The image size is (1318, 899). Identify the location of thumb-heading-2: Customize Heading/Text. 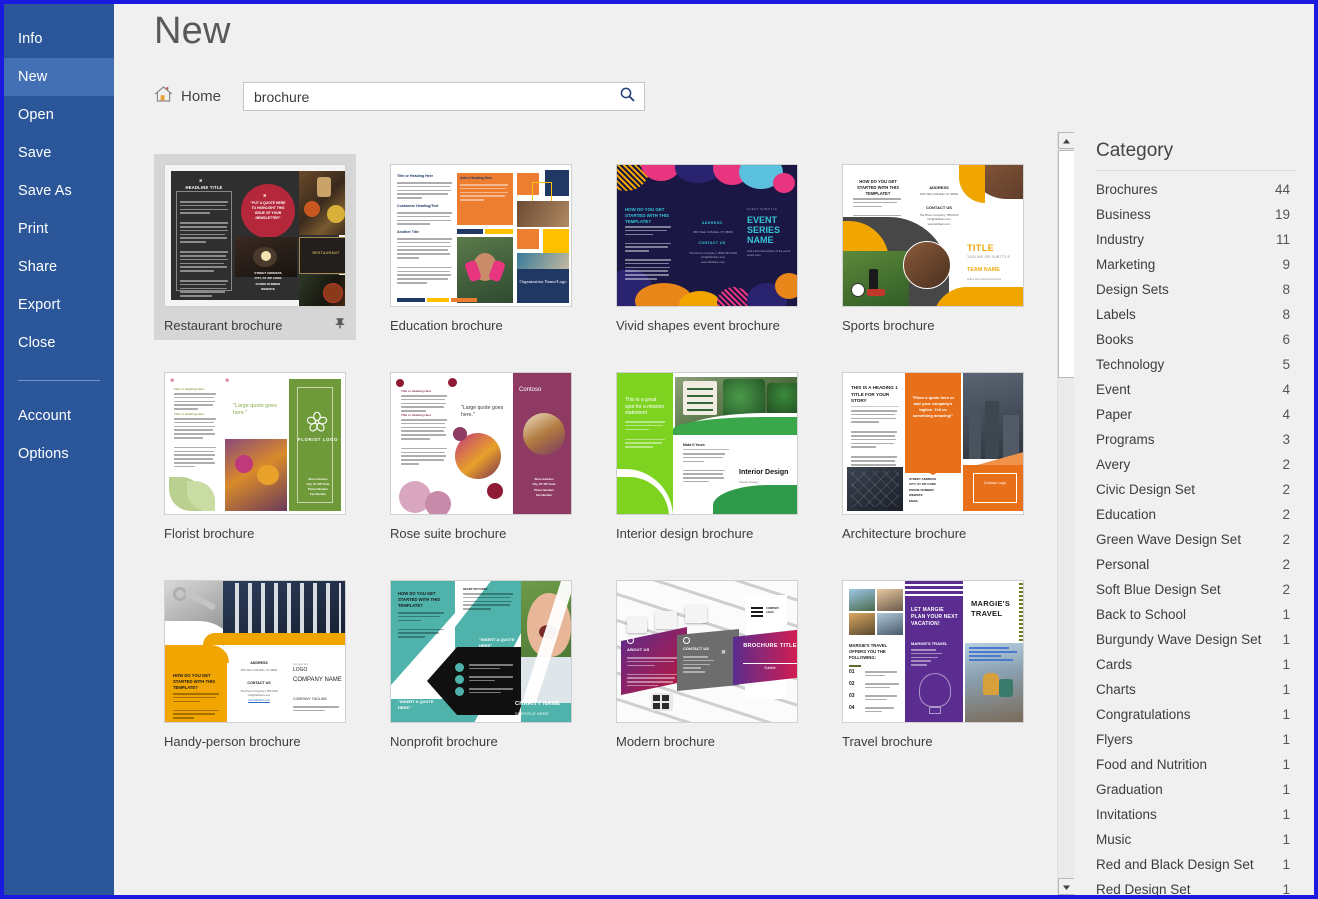
(418, 206).